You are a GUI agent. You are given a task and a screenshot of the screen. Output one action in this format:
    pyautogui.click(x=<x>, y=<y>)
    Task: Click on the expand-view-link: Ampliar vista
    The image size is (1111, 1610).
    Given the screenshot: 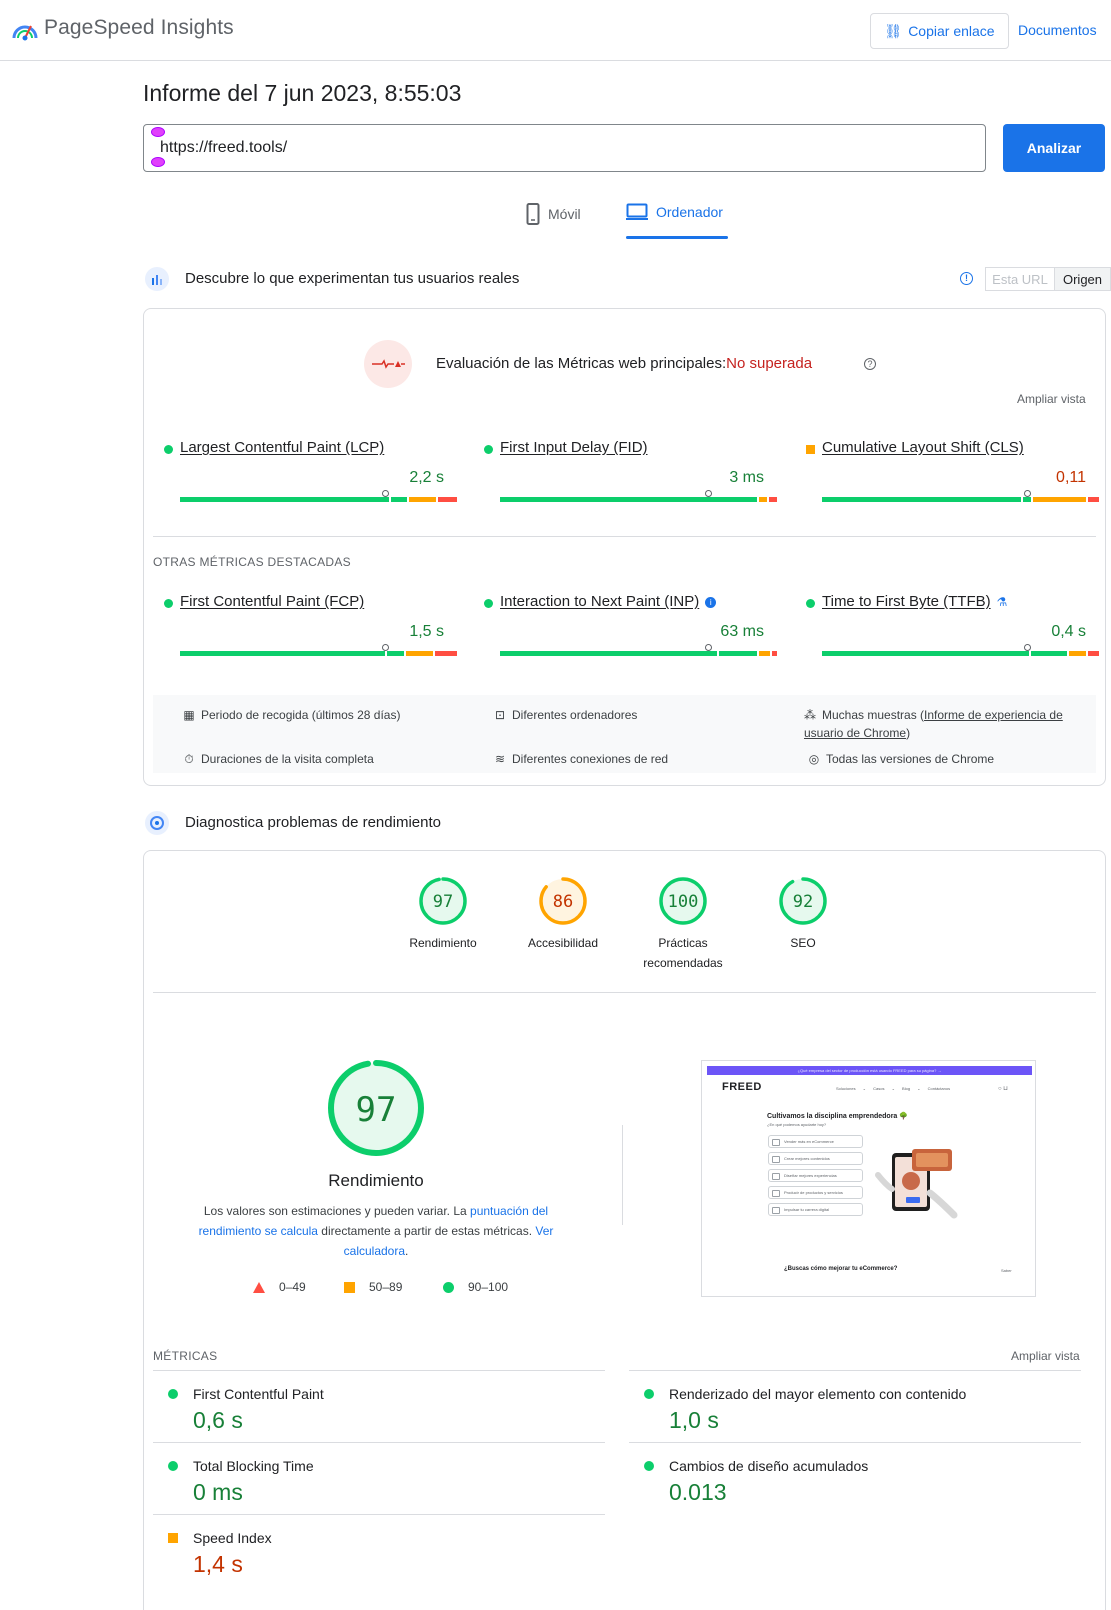 What is the action you would take?
    pyautogui.click(x=1051, y=399)
    